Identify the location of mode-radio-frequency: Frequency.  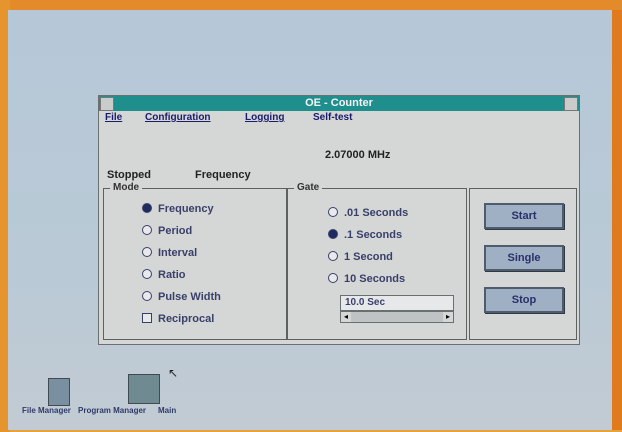
(178, 209).